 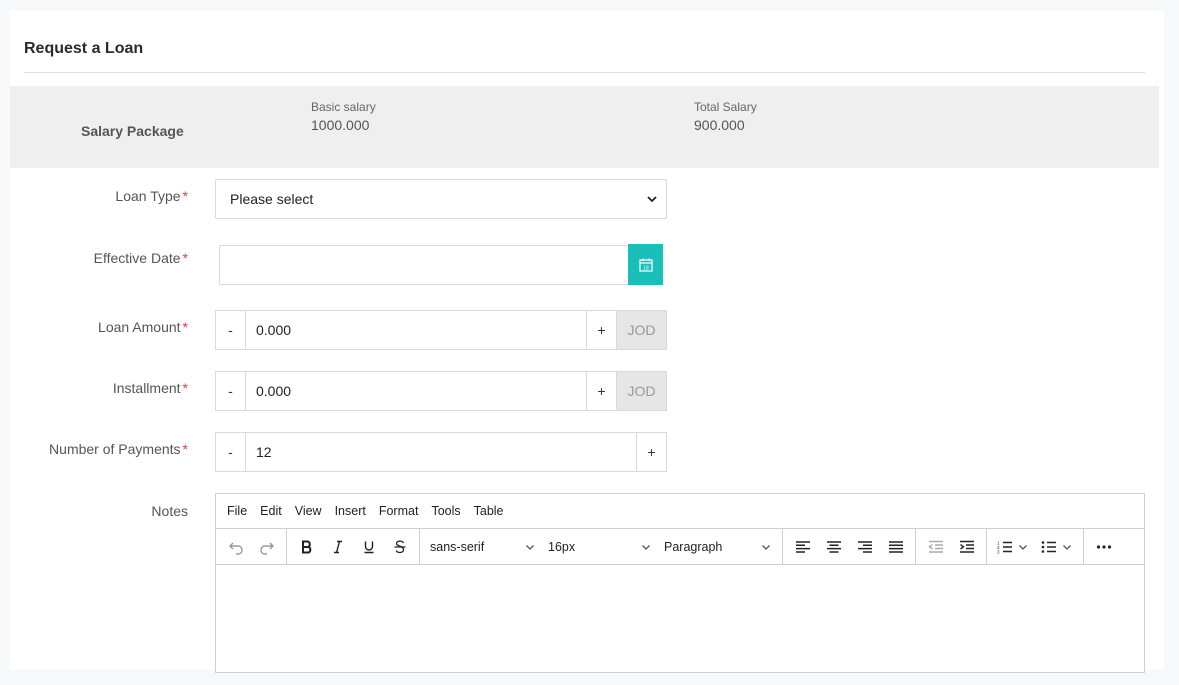 What do you see at coordinates (148, 196) in the screenshot?
I see `loan-type-label-text: Loan Type` at bounding box center [148, 196].